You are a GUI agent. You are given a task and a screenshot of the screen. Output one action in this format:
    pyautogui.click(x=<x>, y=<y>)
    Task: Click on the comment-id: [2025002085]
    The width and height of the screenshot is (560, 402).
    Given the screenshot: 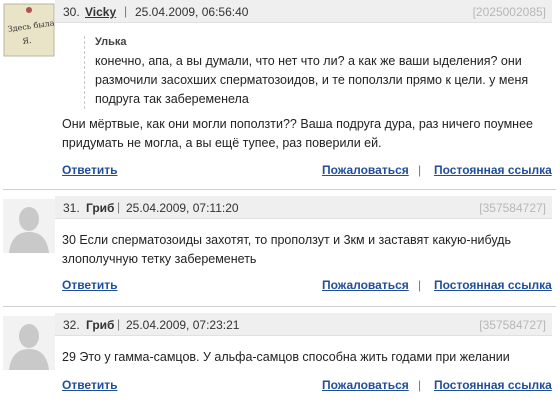 What is the action you would take?
    pyautogui.click(x=509, y=12)
    